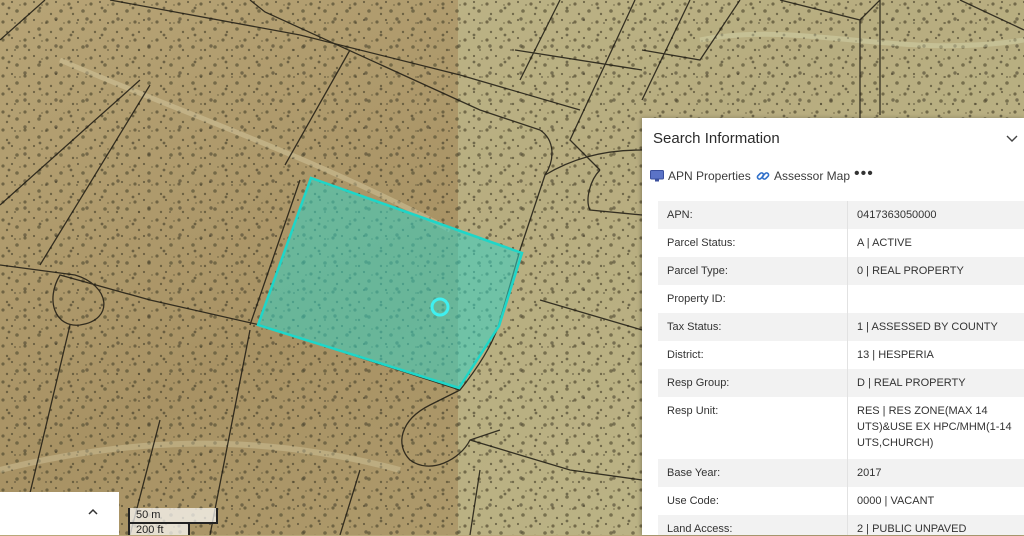 This screenshot has height=536, width=1024. I want to click on row-value: 2 | PUBLIC UNPAVED, so click(912, 529).